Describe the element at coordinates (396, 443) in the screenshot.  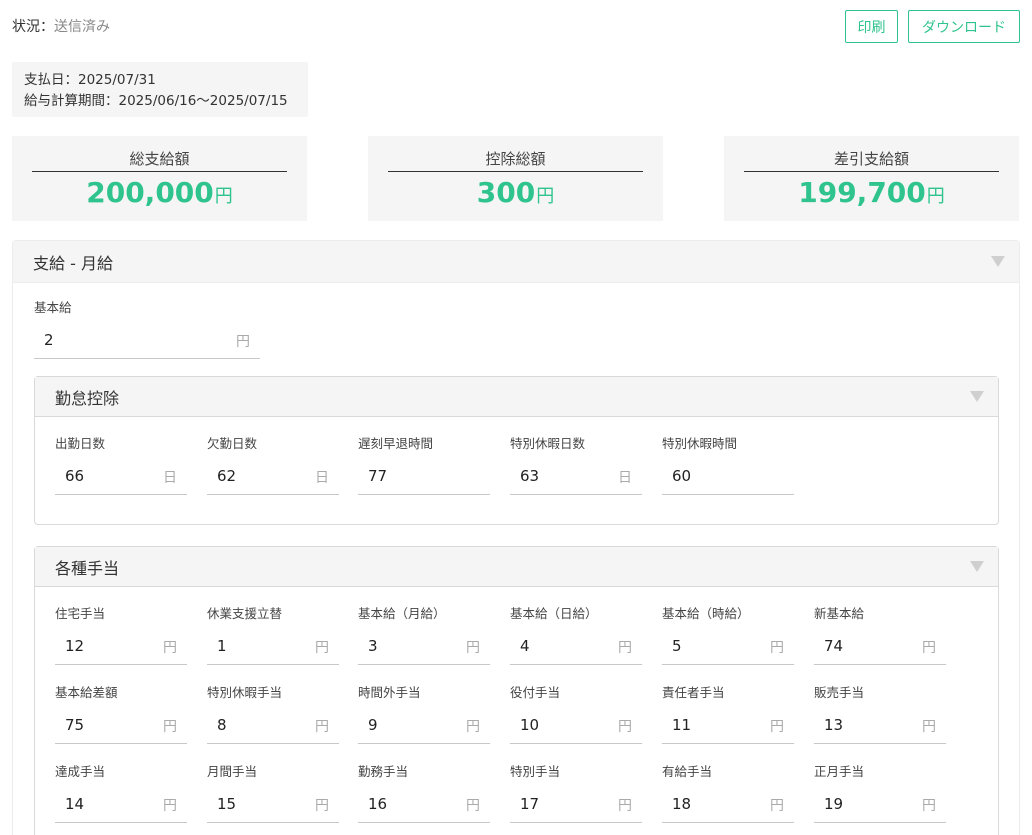
I see `field-label: 遅刻早退時間` at that location.